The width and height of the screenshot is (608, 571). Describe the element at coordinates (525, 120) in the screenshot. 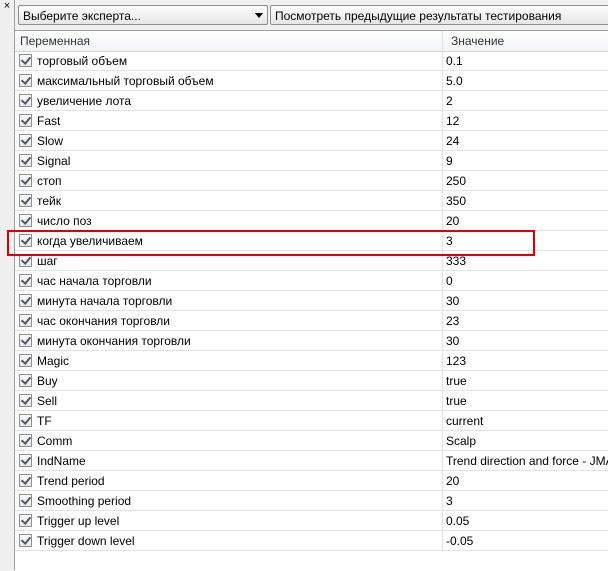

I see `value-cell: 12` at that location.